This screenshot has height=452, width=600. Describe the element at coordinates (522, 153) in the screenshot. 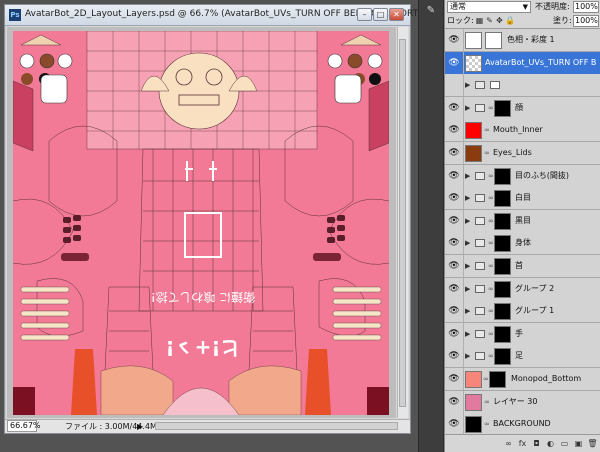

I see `layer-row: 👁 ∞ Eyes_Lids` at that location.